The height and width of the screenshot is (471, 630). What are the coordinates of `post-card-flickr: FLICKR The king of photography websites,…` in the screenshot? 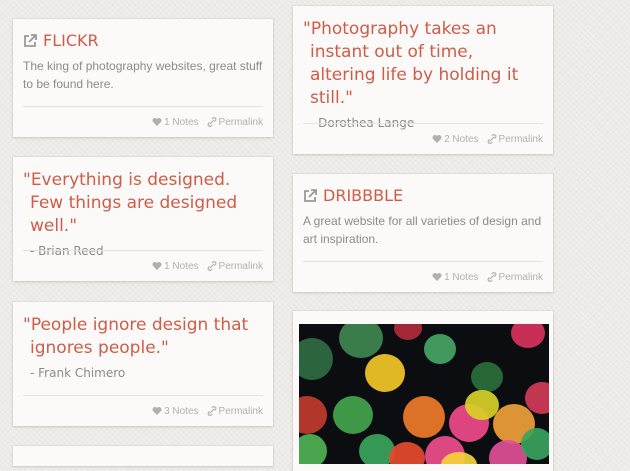 It's located at (143, 78).